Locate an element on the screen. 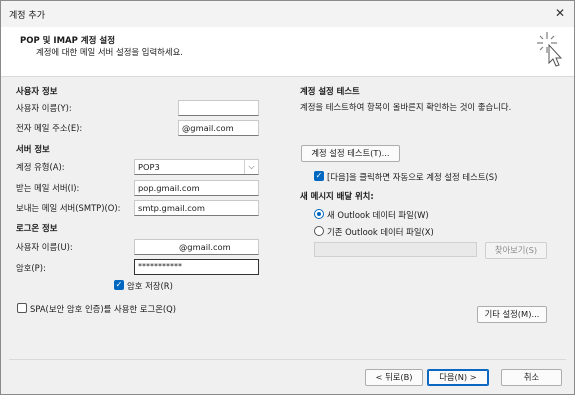 The image size is (575, 396). user-name-label: 사용자 이름(Y): is located at coordinates (44, 108).